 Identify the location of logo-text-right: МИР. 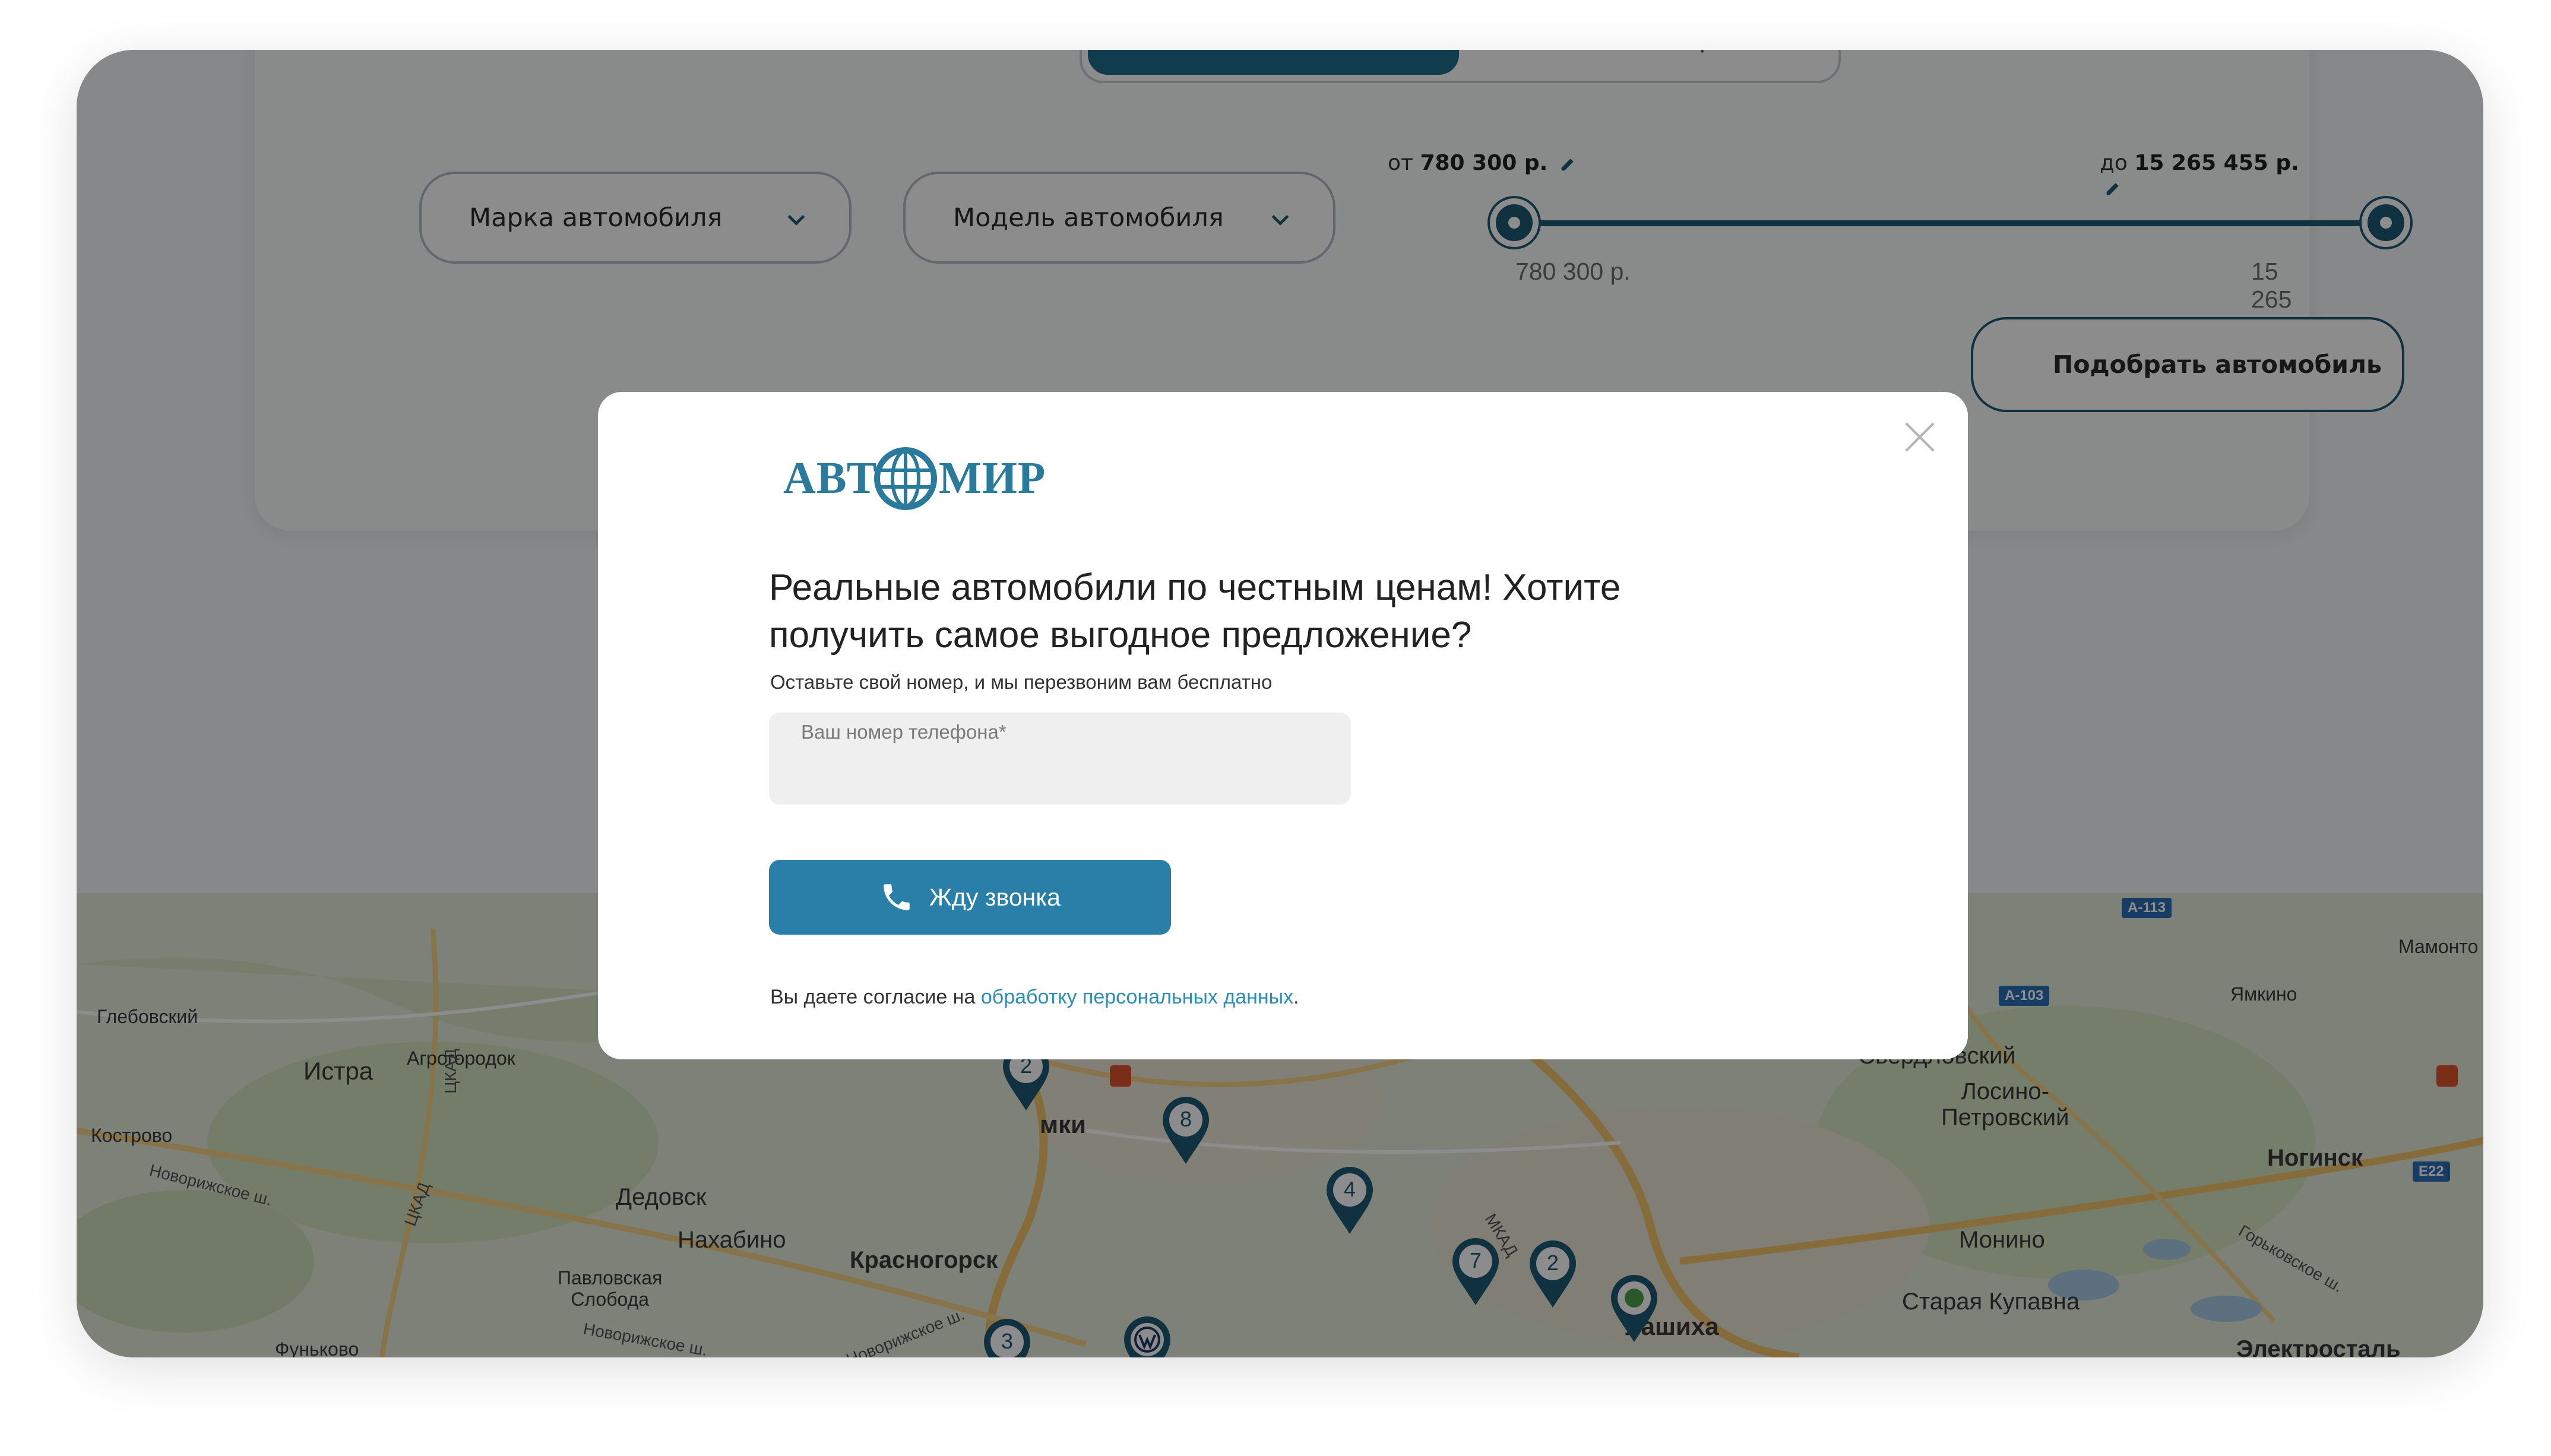
(993, 478).